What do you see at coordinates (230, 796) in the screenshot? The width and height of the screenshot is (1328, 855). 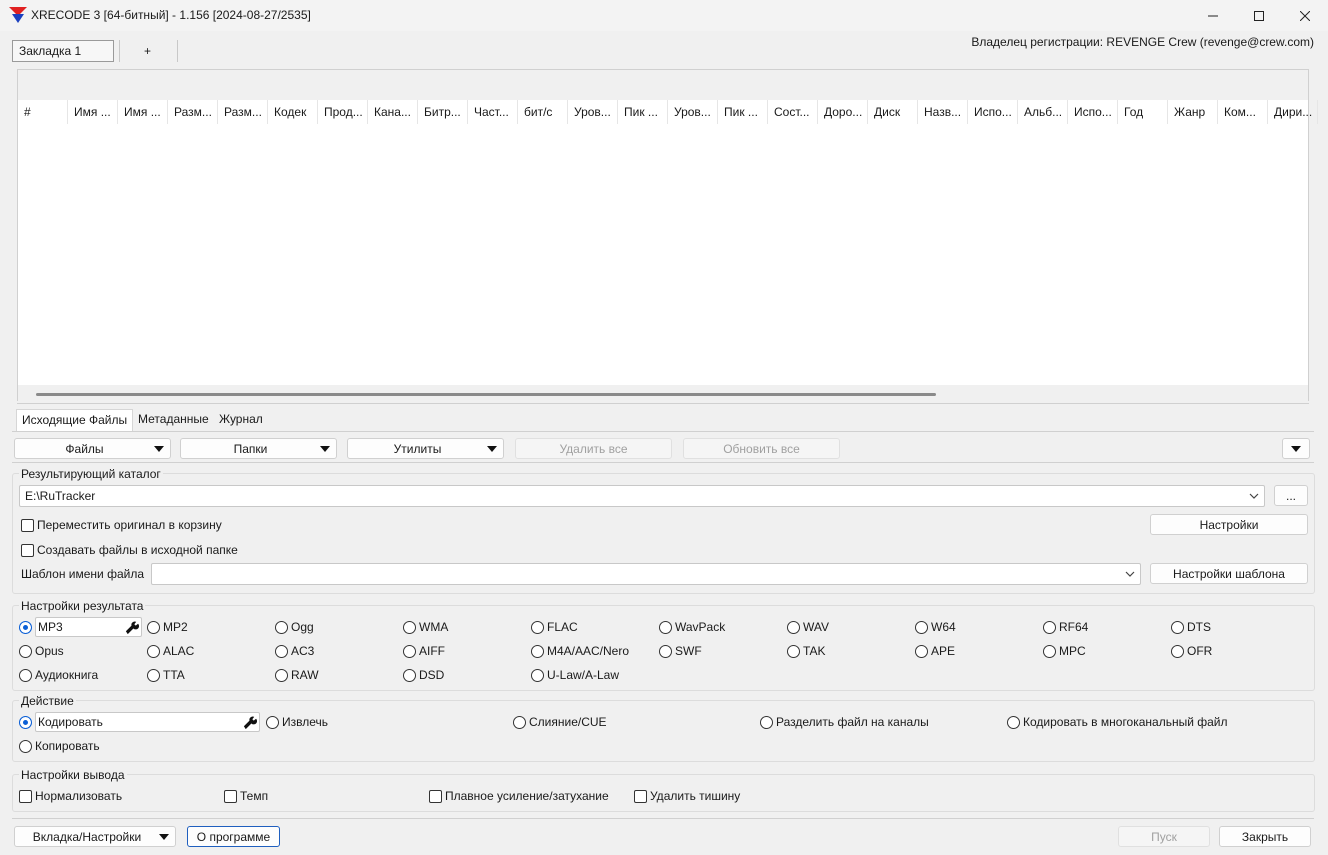 I see `checkbox-box` at bounding box center [230, 796].